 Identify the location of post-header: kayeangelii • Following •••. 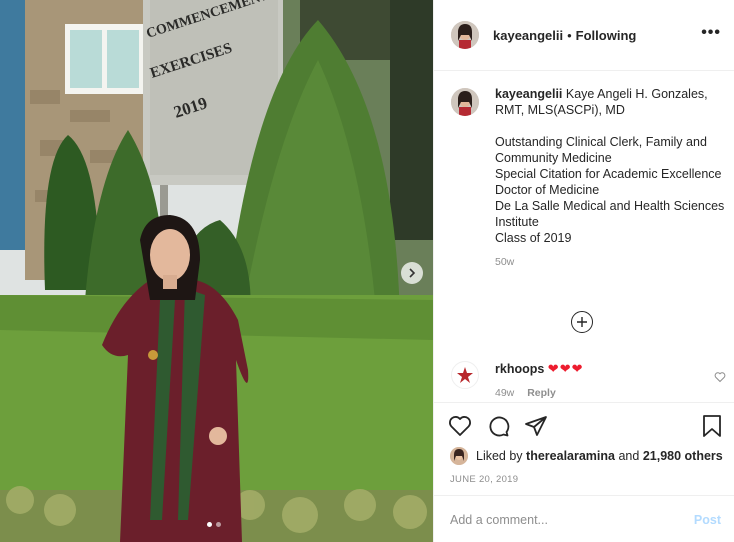
(584, 35).